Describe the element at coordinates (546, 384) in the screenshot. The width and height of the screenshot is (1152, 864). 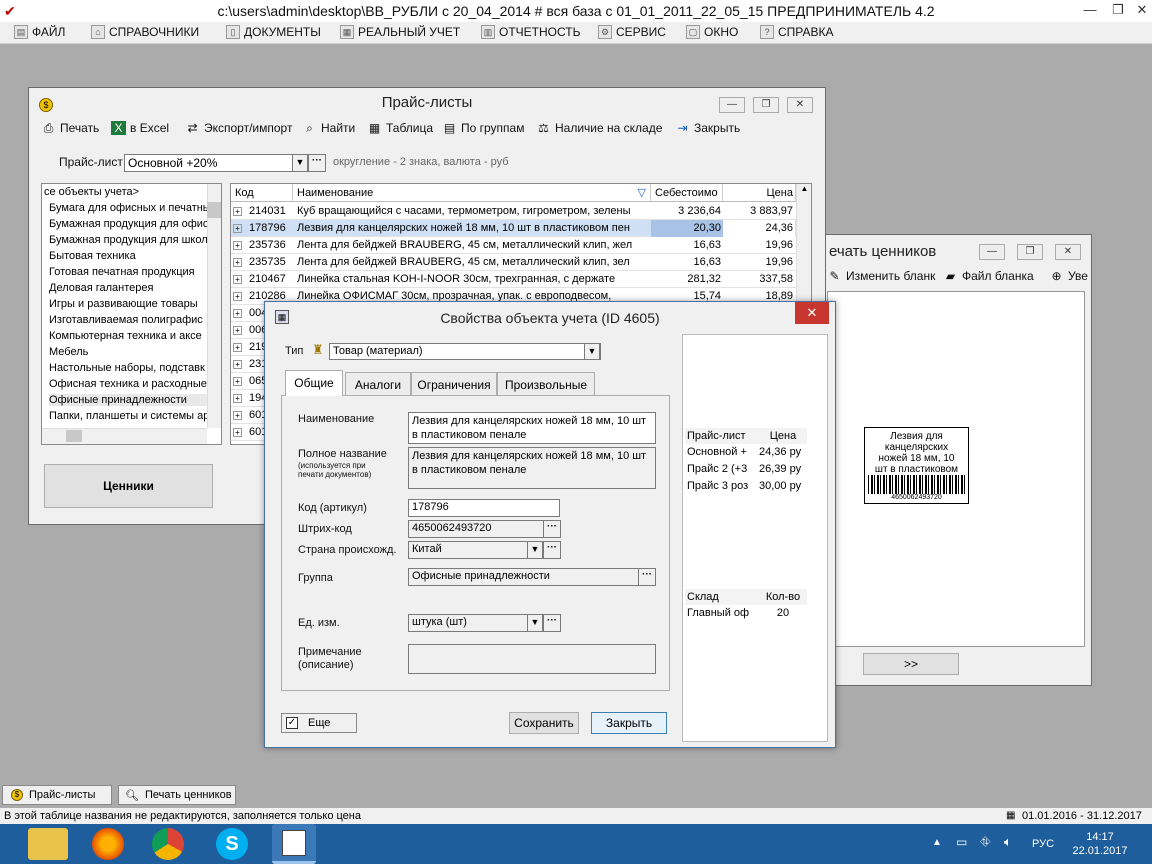
I see `tab-custom: Произвольные` at that location.